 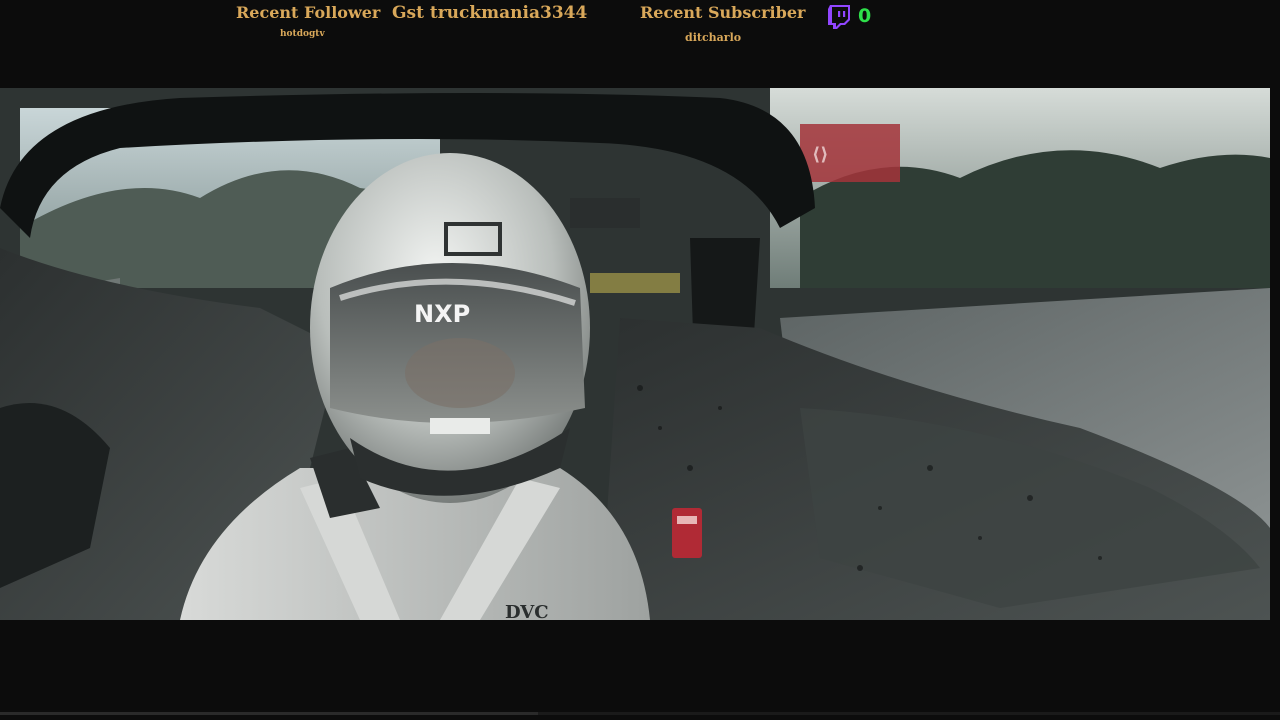 I want to click on recent-subscriber-name: ditcharlo, so click(x=713, y=37).